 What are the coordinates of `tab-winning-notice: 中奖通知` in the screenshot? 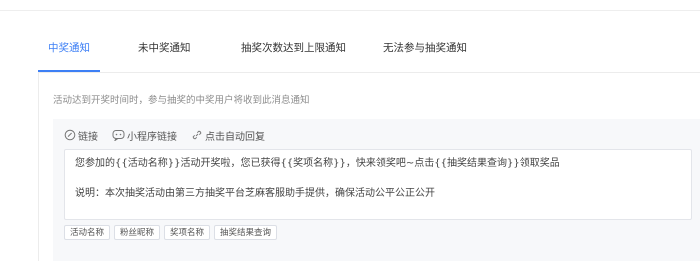 It's located at (69, 47).